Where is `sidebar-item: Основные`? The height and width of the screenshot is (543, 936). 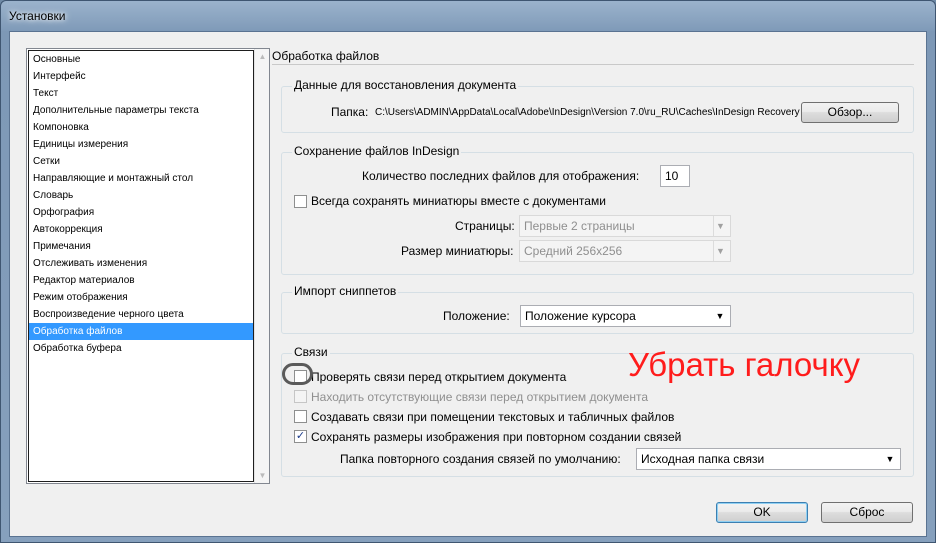 sidebar-item: Основные is located at coordinates (141, 59).